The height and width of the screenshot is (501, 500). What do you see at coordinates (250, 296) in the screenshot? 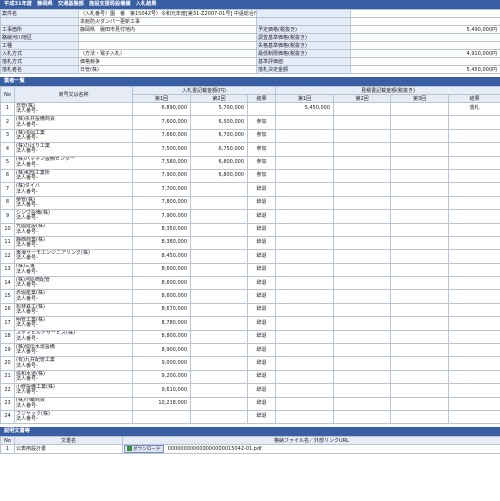
I see `table-row: 15 赤堀産業(株) 法人番号- 8,600,000 辞退` at bounding box center [250, 296].